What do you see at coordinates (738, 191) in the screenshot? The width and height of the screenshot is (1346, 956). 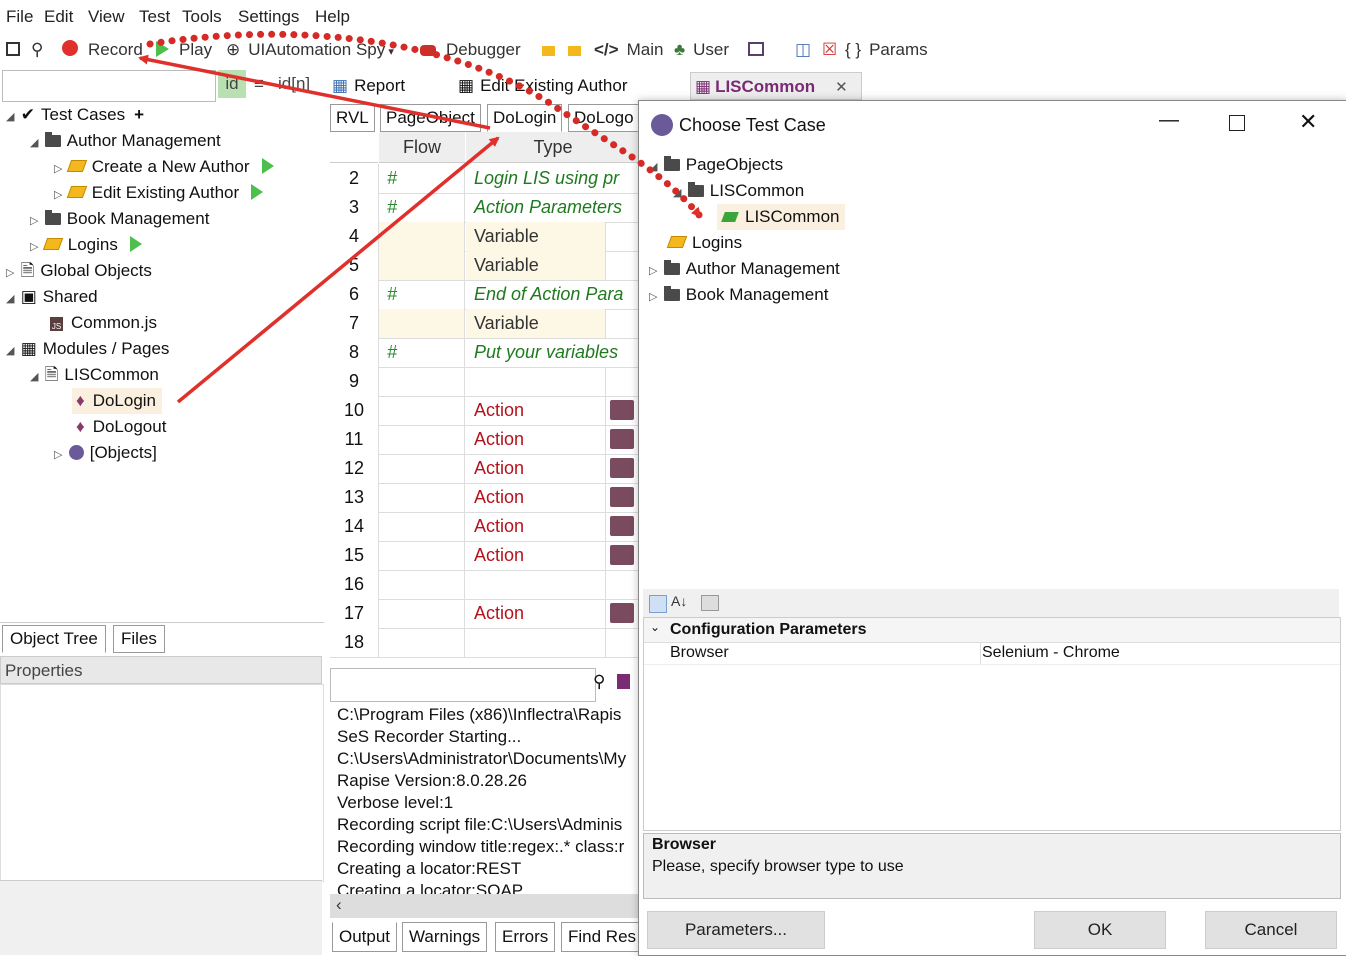 I see `dlg-tree-liscommon-folder: ◢ LISCommon` at bounding box center [738, 191].